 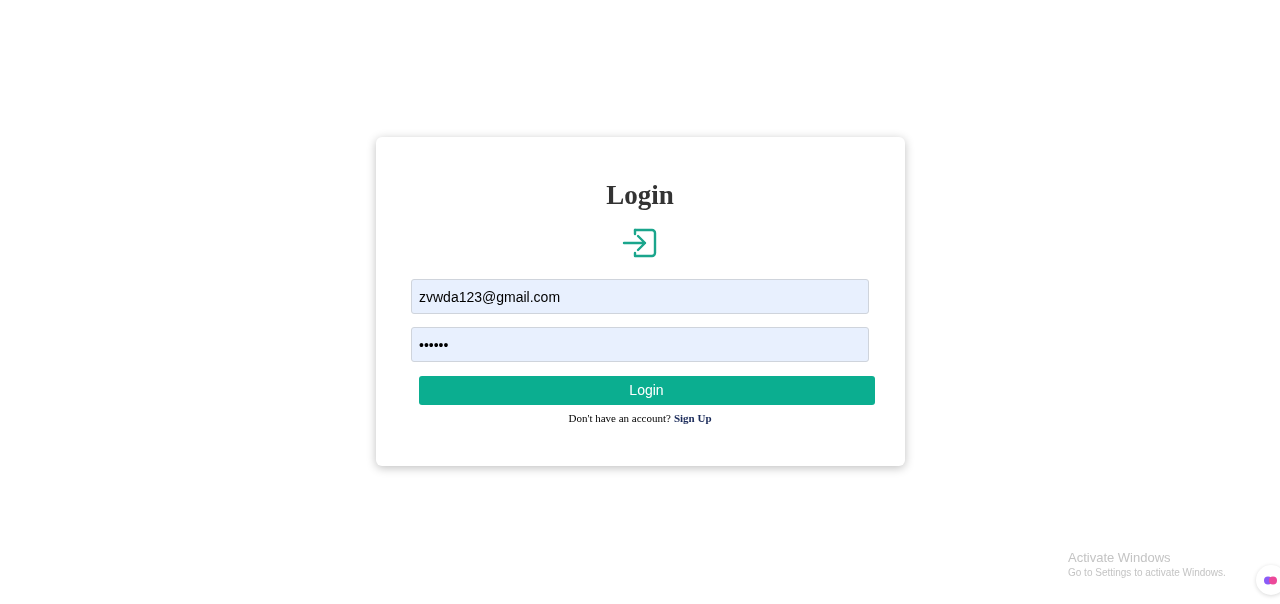 What do you see at coordinates (640, 296) in the screenshot?
I see `email-field: zvwda123@gmail.com` at bounding box center [640, 296].